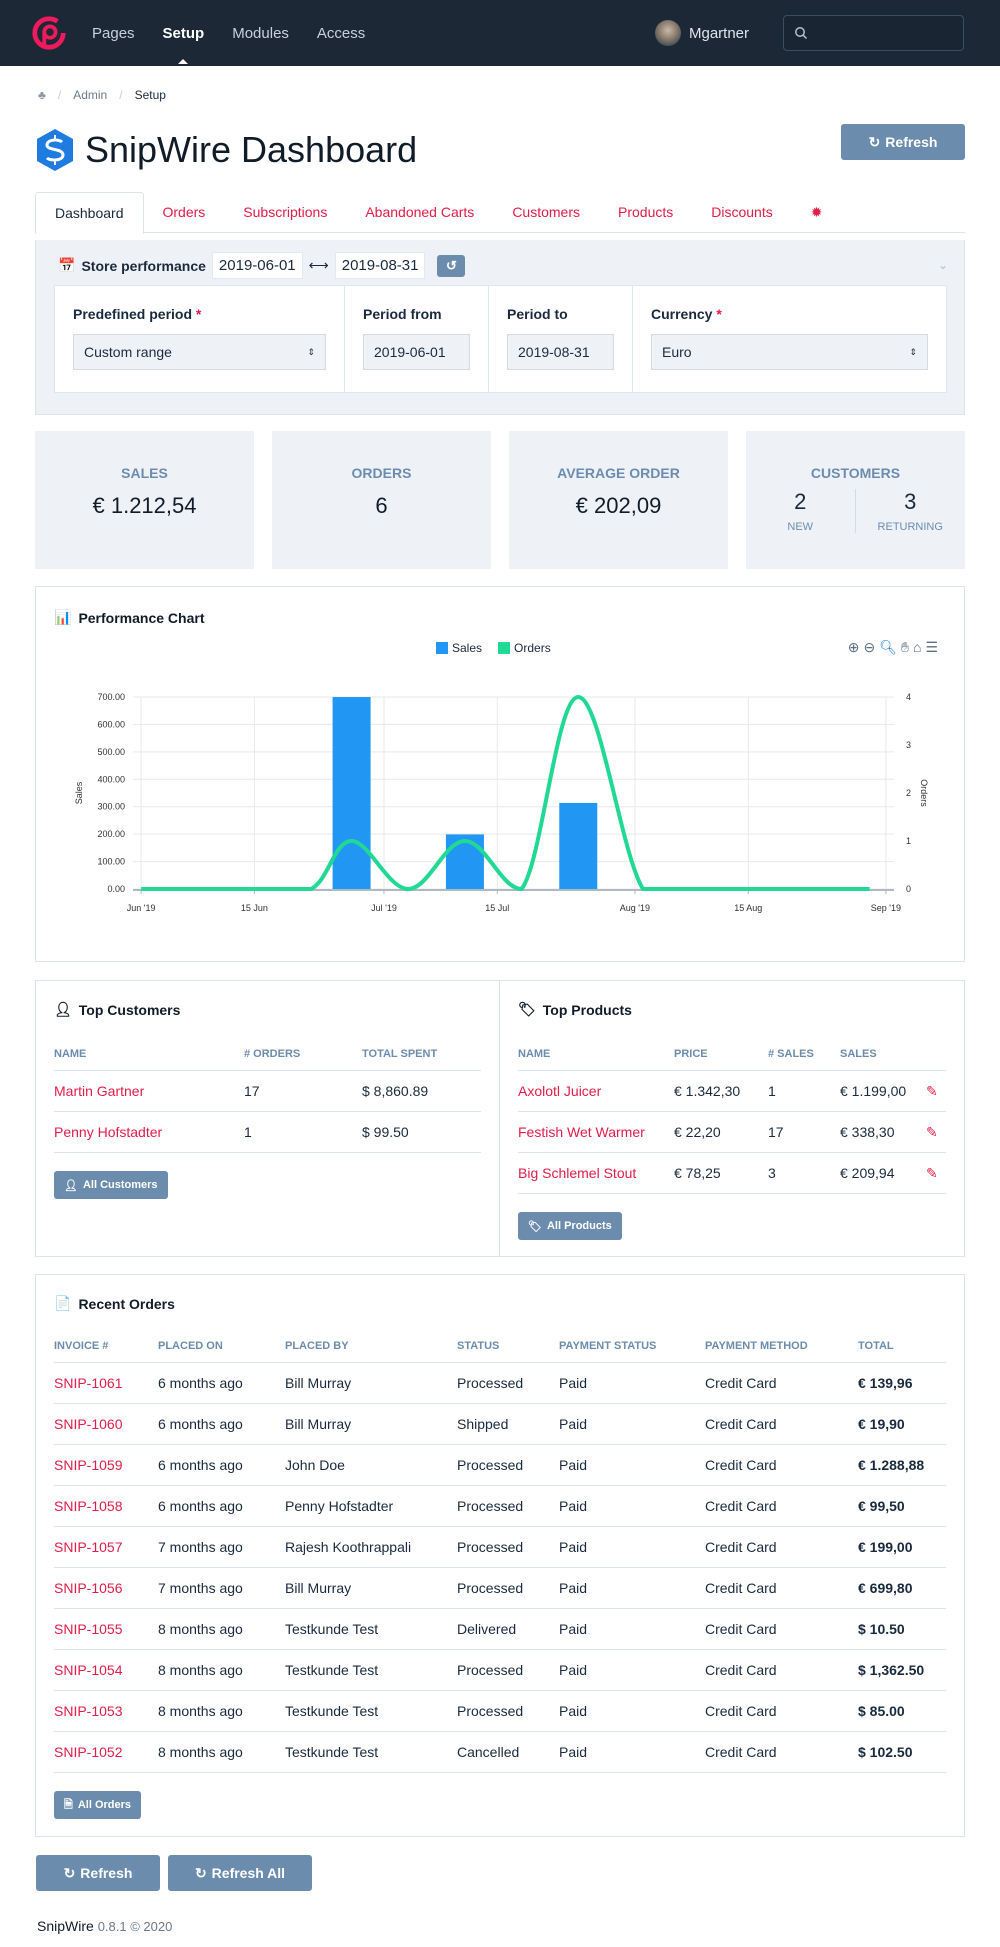 Image resolution: width=1000 pixels, height=1947 pixels. Describe the element at coordinates (106, 1547) in the screenshot. I see `row-link: SNIP-1057` at that location.